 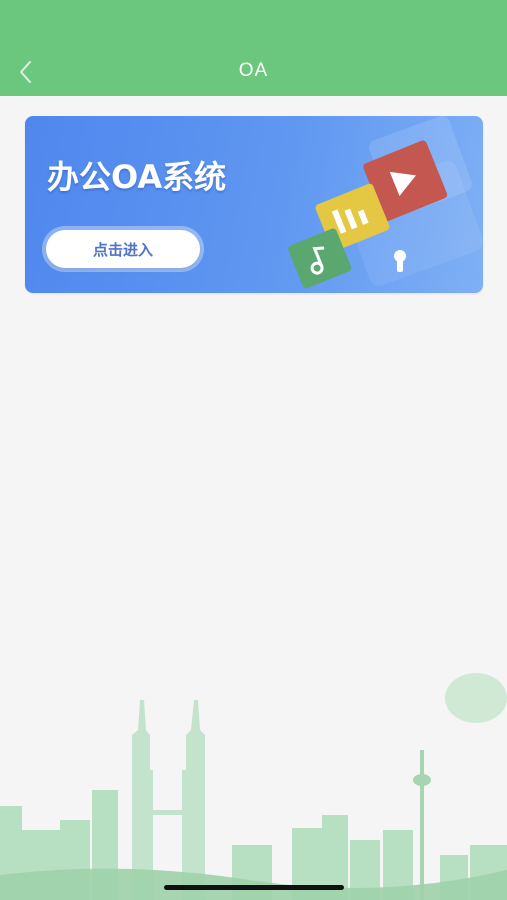 What do you see at coordinates (385, 202) in the screenshot?
I see `office-illustration` at bounding box center [385, 202].